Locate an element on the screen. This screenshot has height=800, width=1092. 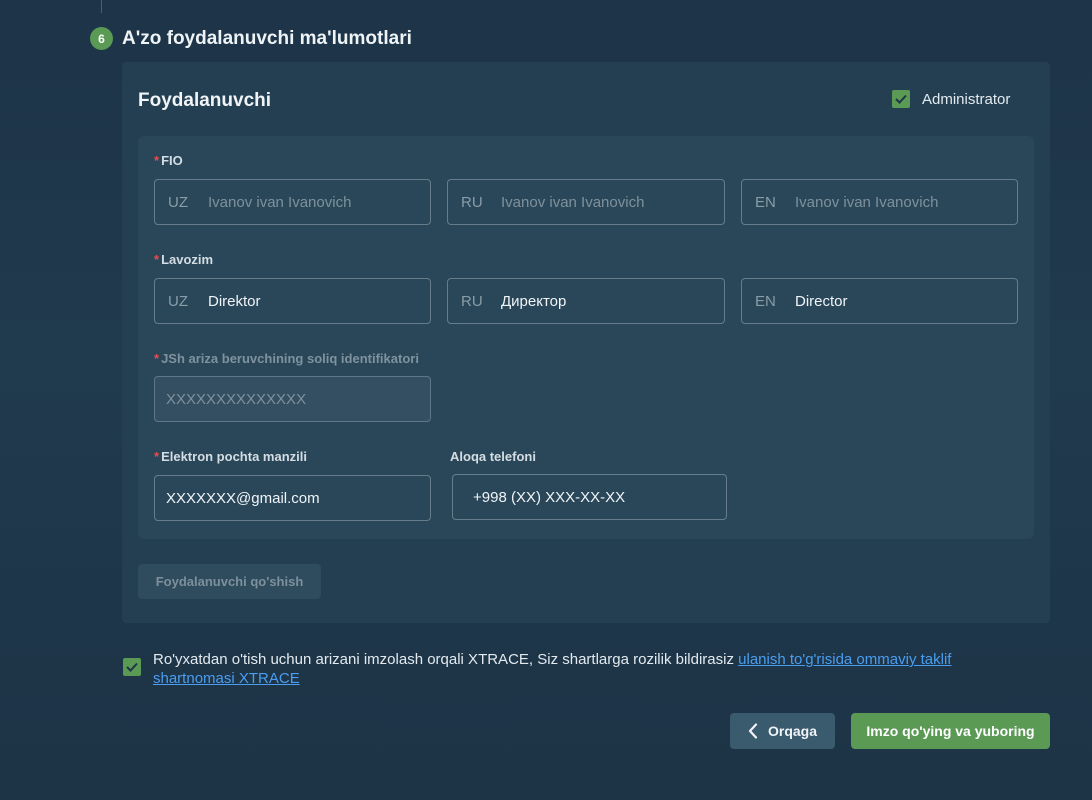
phone-value: +998 (XX) XXX-XX-XX is located at coordinates (549, 497).